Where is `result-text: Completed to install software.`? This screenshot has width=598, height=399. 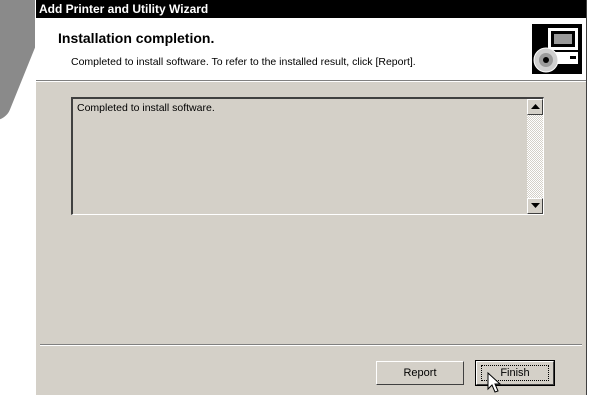 result-text: Completed to install software. is located at coordinates (146, 108).